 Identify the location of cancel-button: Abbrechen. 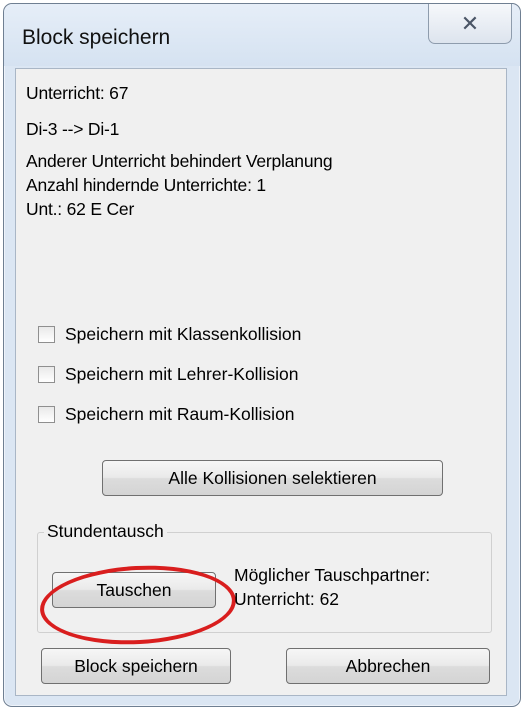
(388, 666).